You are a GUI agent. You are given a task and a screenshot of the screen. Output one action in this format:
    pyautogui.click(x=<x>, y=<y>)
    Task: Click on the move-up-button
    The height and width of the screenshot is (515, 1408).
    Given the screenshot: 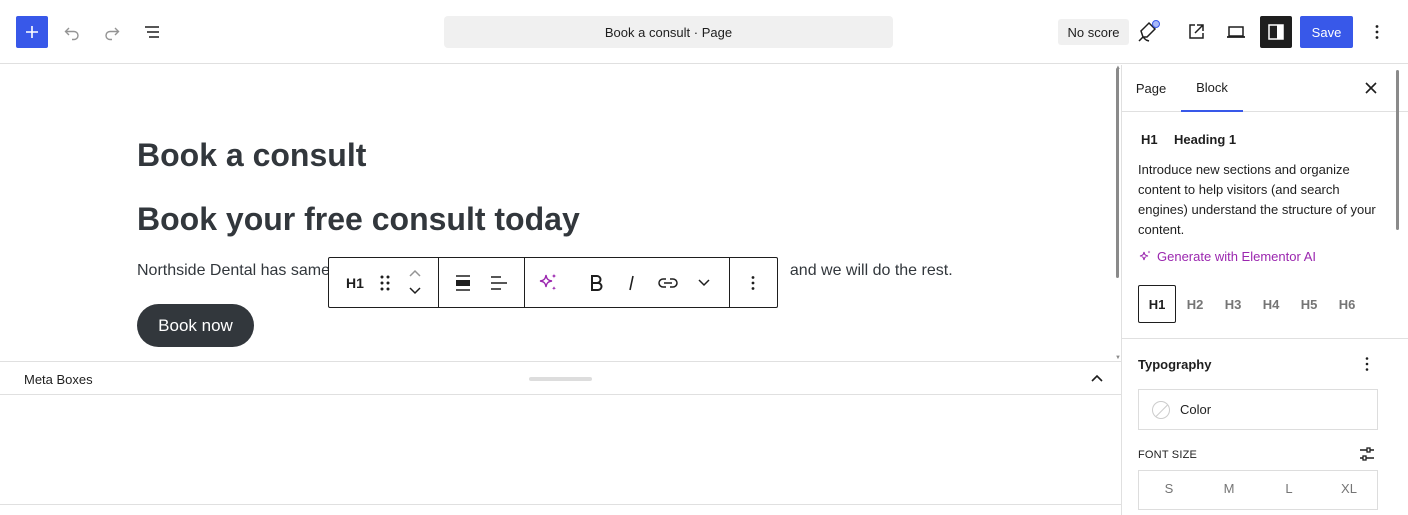 What is the action you would take?
    pyautogui.click(x=415, y=273)
    